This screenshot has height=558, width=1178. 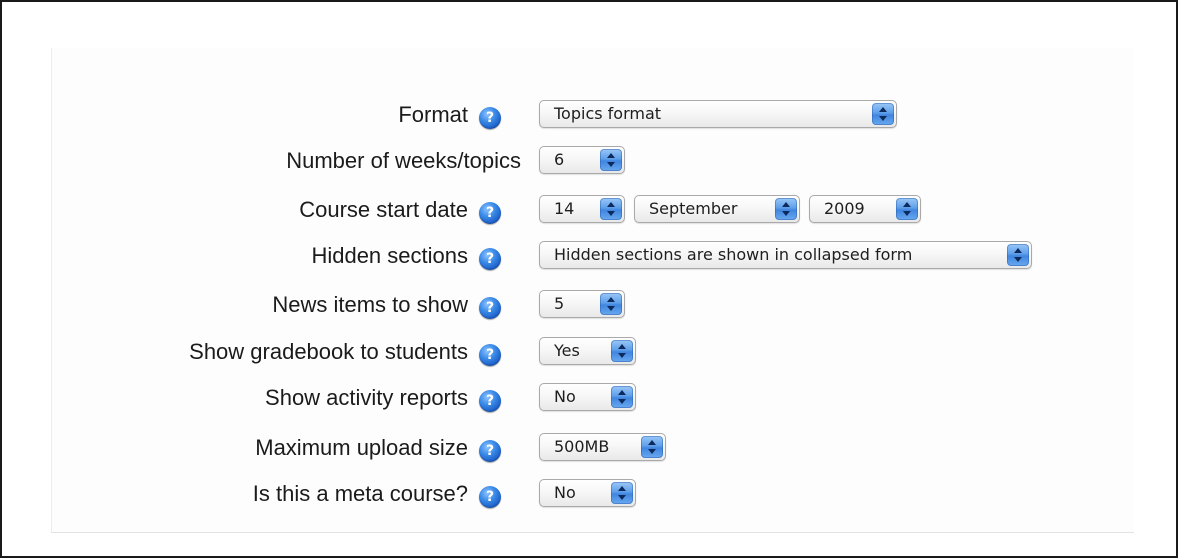 I want to click on format-select-value: Topics format, so click(x=608, y=113).